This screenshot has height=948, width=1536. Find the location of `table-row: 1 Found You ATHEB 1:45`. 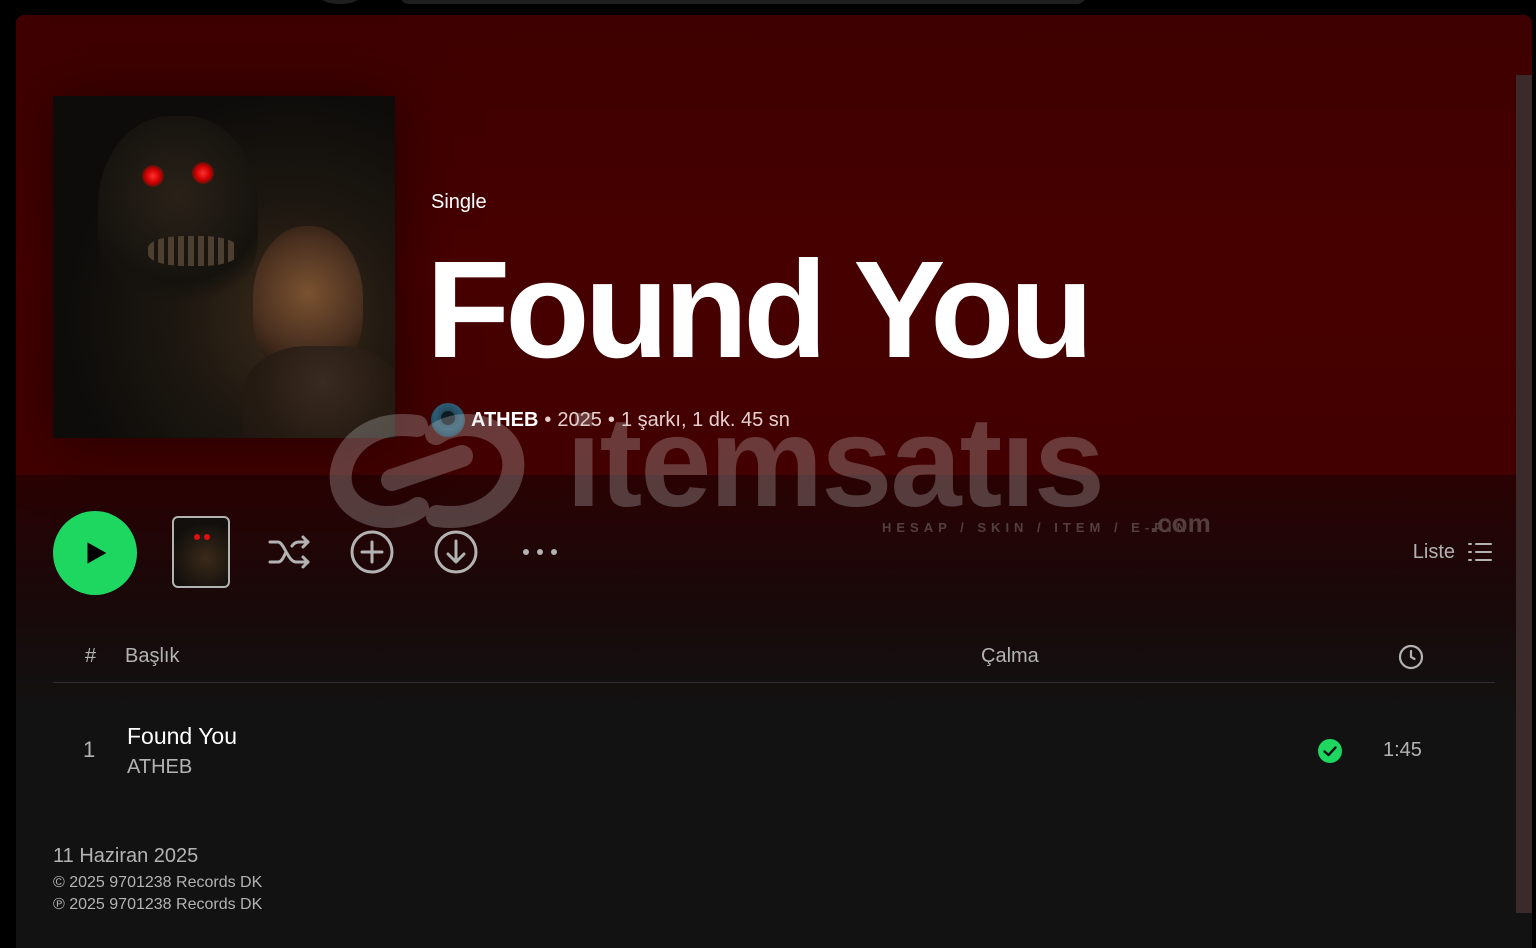

table-row: 1 Found You ATHEB 1:45 is located at coordinates (774, 751).